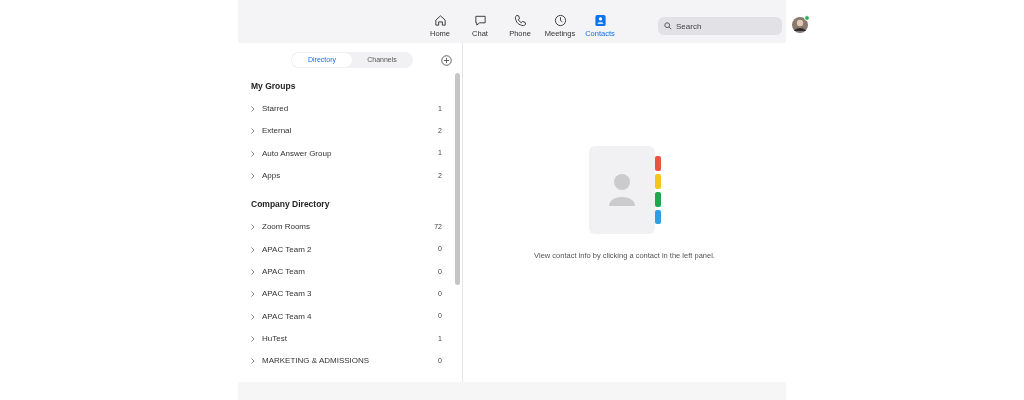  I want to click on search-field: Search, so click(720, 26).